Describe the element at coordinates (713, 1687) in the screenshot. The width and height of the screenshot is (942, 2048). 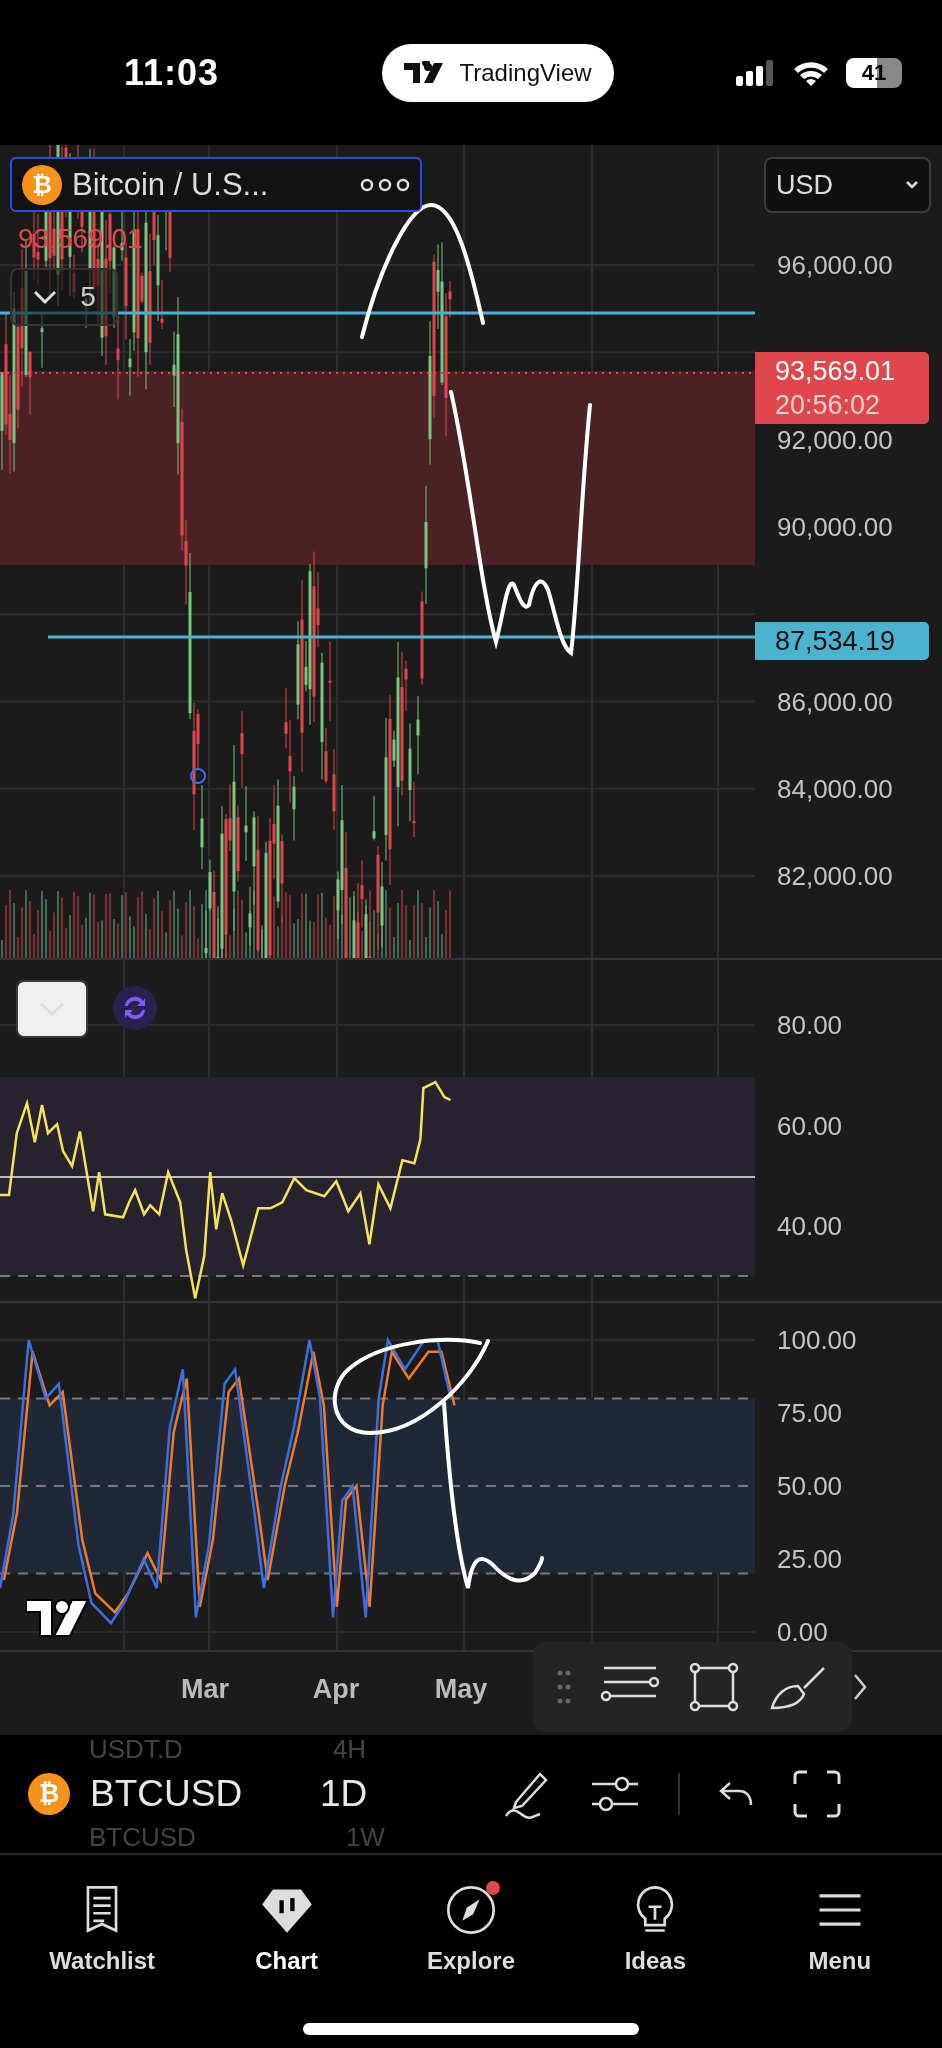
I see `rectangle-icon` at that location.